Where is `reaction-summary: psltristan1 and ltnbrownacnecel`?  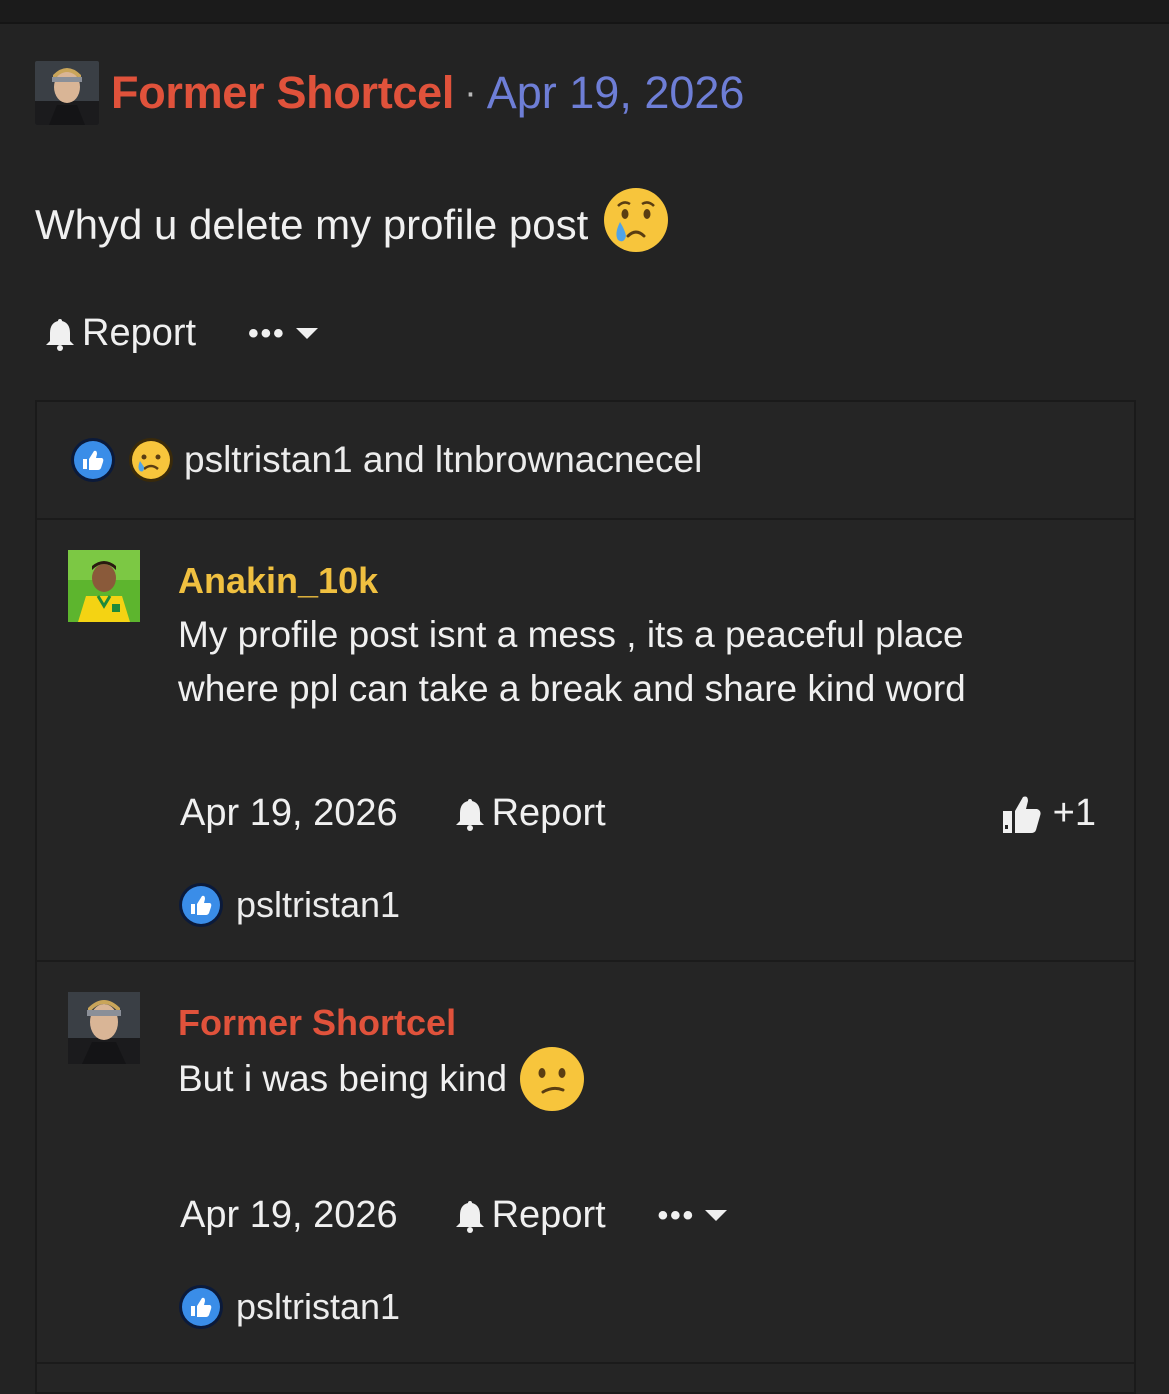
reaction-summary: psltristan1 and ltnbrownacnecel is located at coordinates (585, 461).